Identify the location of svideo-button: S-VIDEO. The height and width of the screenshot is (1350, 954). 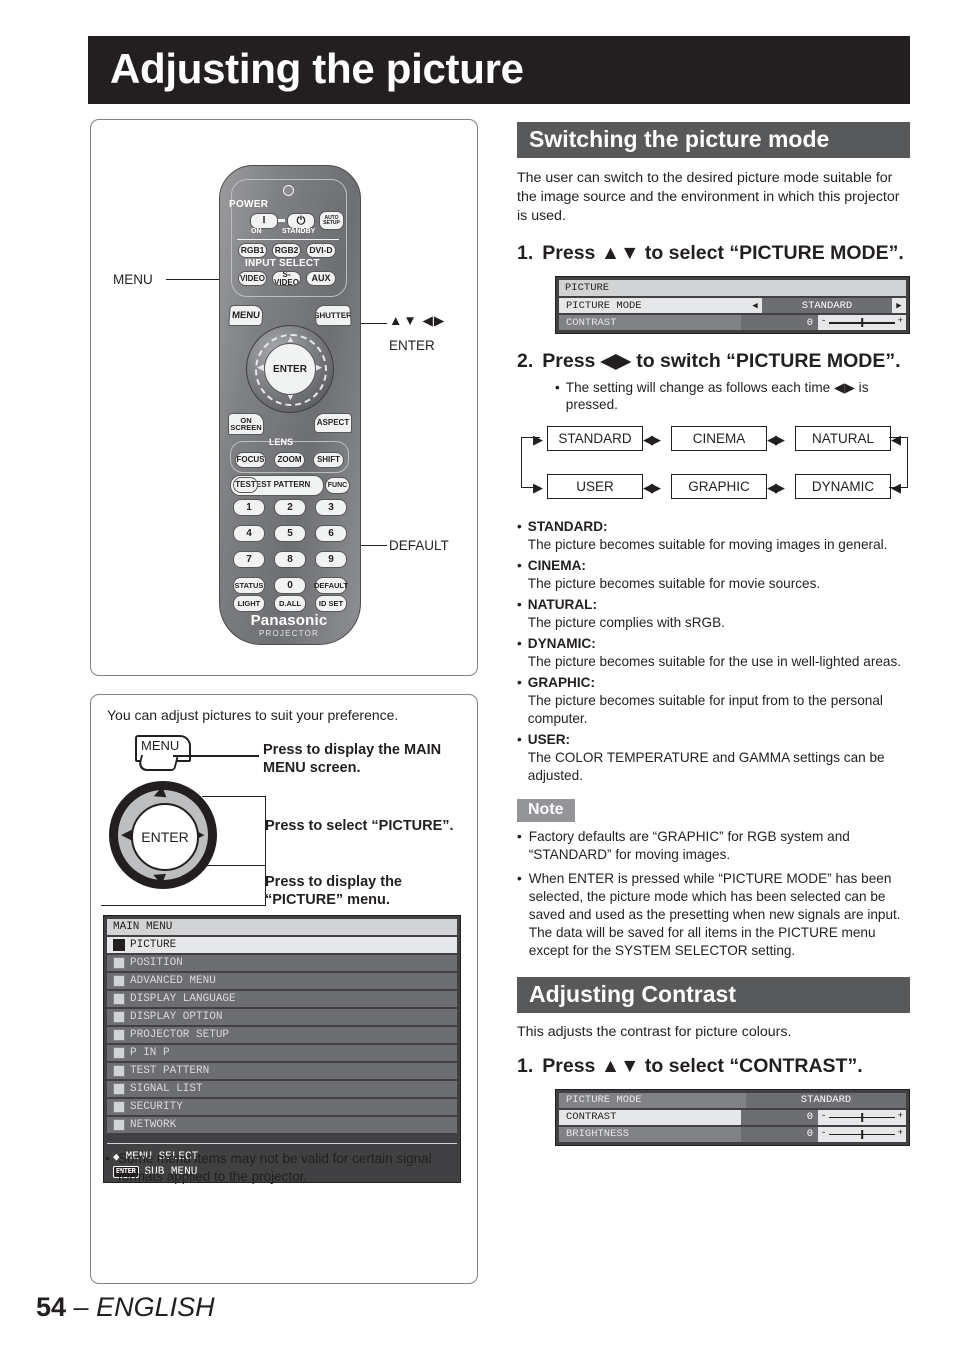
(286, 278).